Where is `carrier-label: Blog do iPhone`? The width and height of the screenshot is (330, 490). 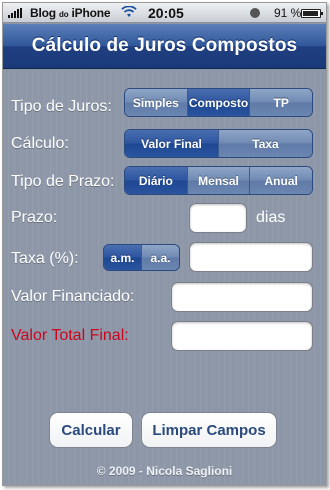 carrier-label: Blog do iPhone is located at coordinates (70, 13).